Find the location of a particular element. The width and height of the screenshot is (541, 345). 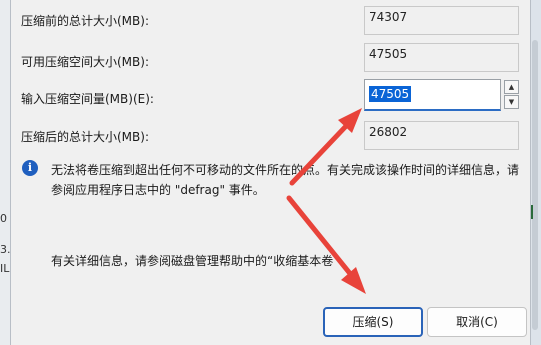

total-before-value: 74307 is located at coordinates (388, 17).